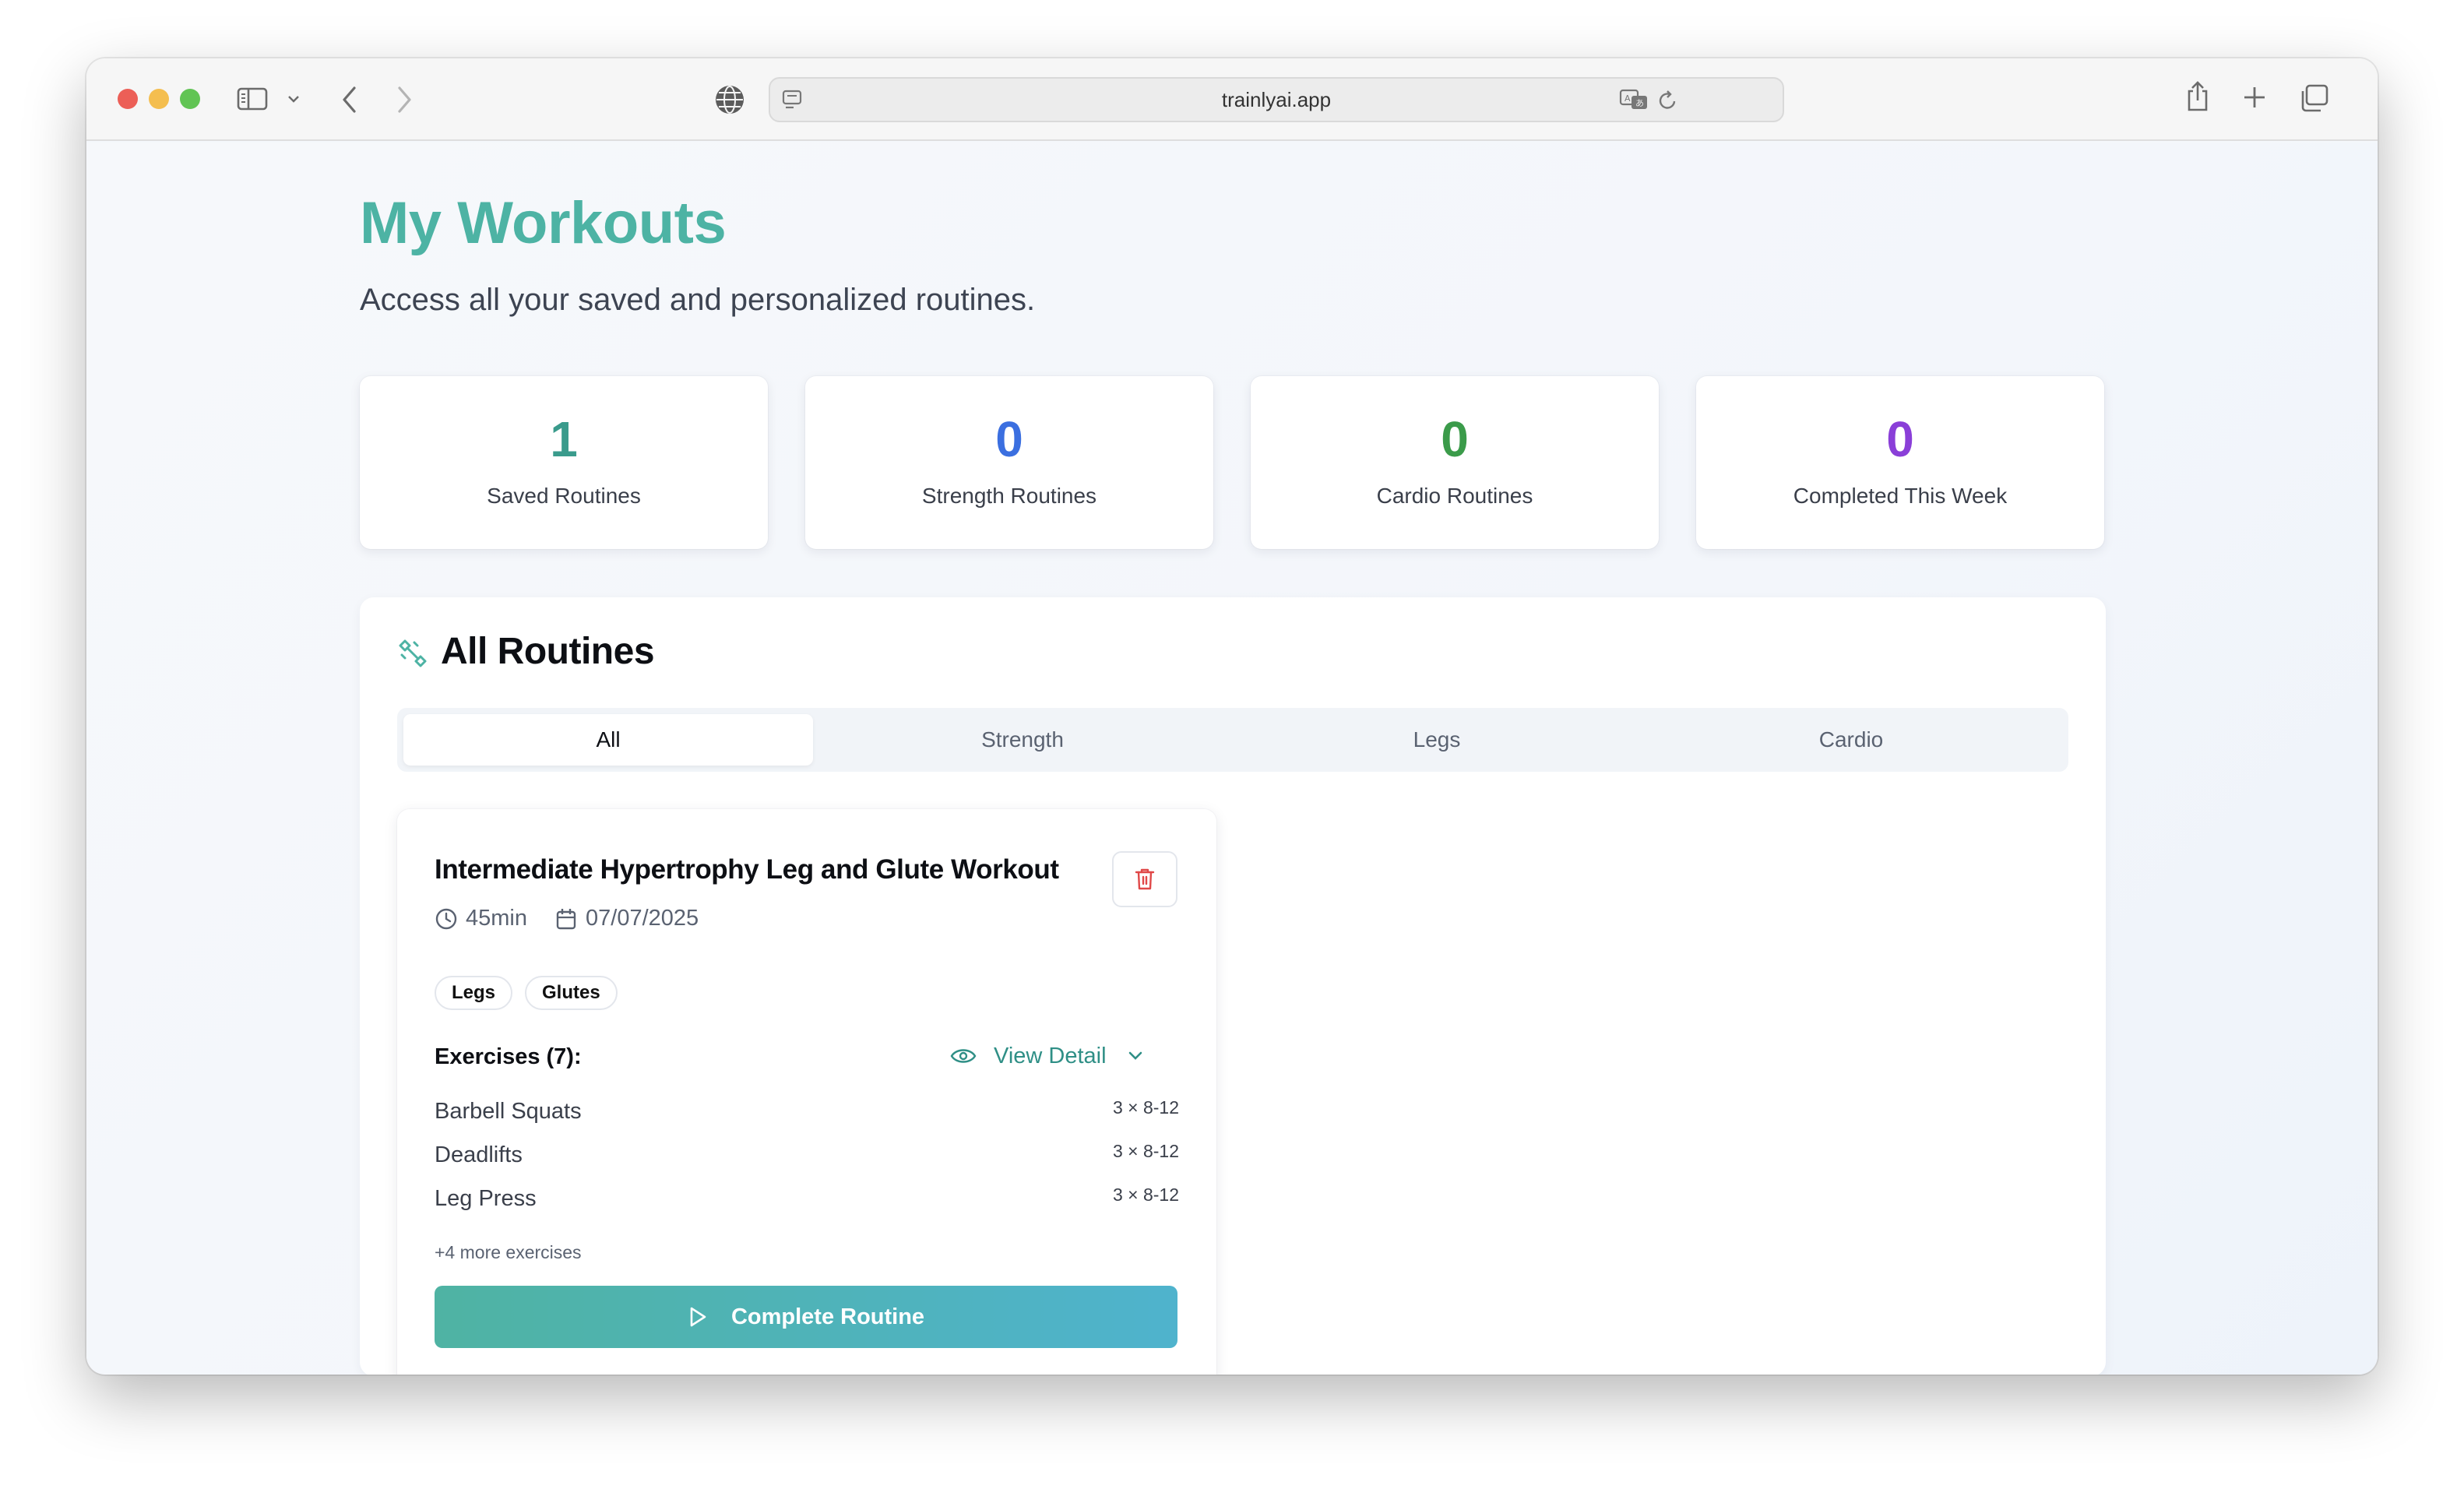 Image resolution: width=2464 pixels, height=1489 pixels. I want to click on translate-icon: Aあ, so click(1634, 100).